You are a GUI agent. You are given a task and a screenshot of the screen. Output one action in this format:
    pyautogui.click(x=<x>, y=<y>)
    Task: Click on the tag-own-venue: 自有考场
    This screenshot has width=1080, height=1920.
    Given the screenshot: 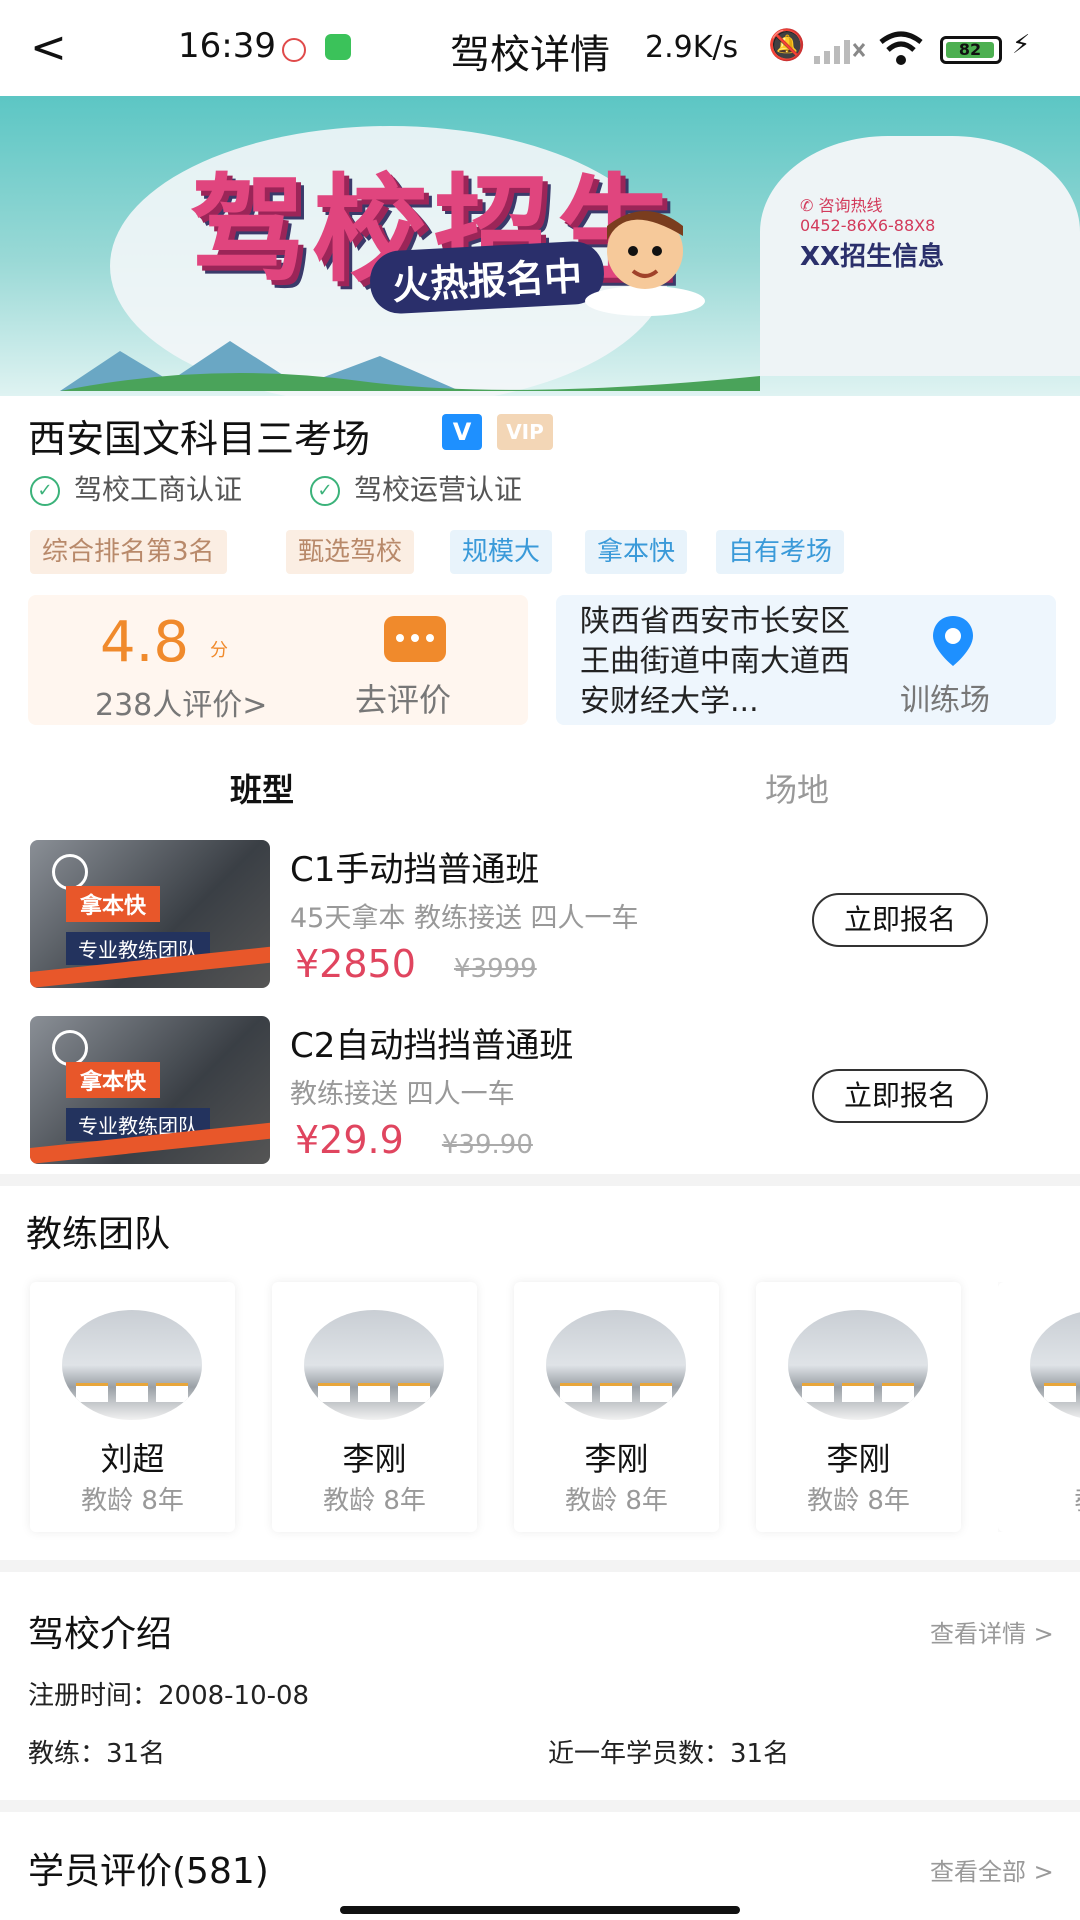 What is the action you would take?
    pyautogui.click(x=780, y=552)
    